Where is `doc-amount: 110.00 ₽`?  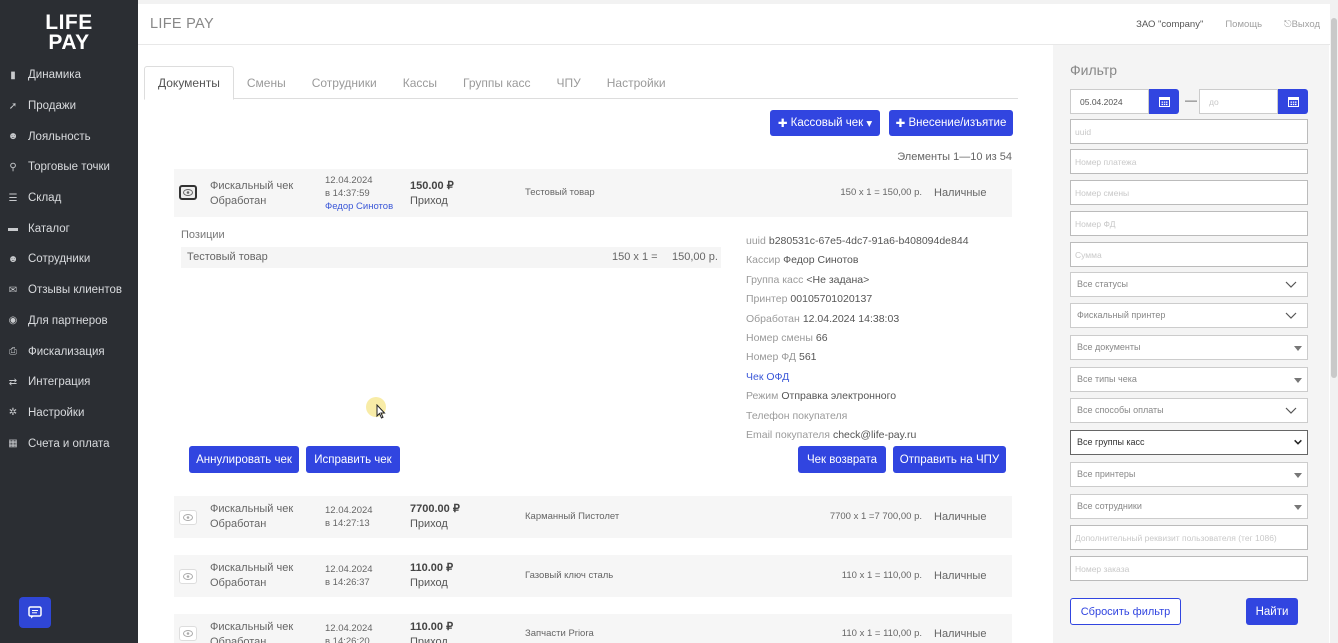
doc-amount: 110.00 ₽ is located at coordinates (432, 627).